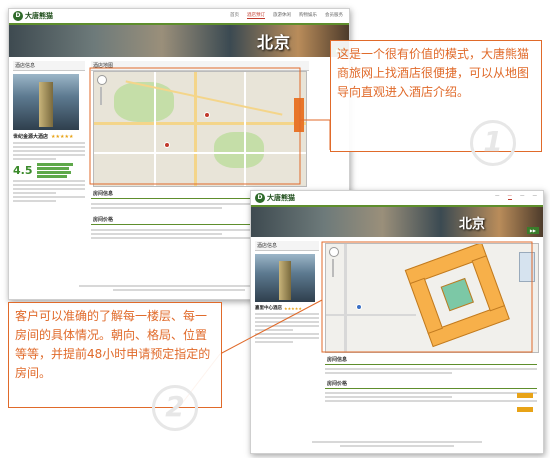 The image size is (550, 458). Describe the element at coordinates (532, 230) in the screenshot. I see `banner-button: ▶▶` at that location.